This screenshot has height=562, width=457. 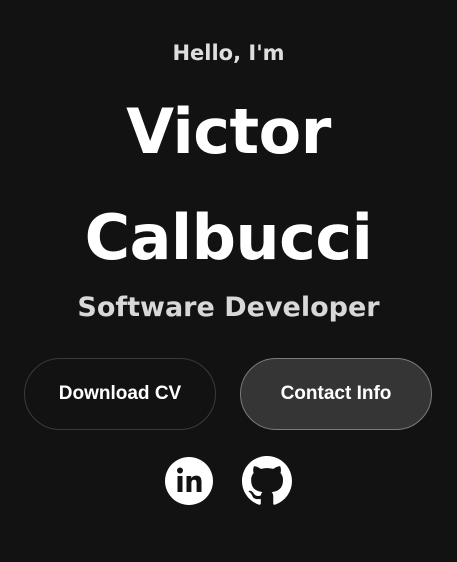 I want to click on github-link, so click(x=267, y=481).